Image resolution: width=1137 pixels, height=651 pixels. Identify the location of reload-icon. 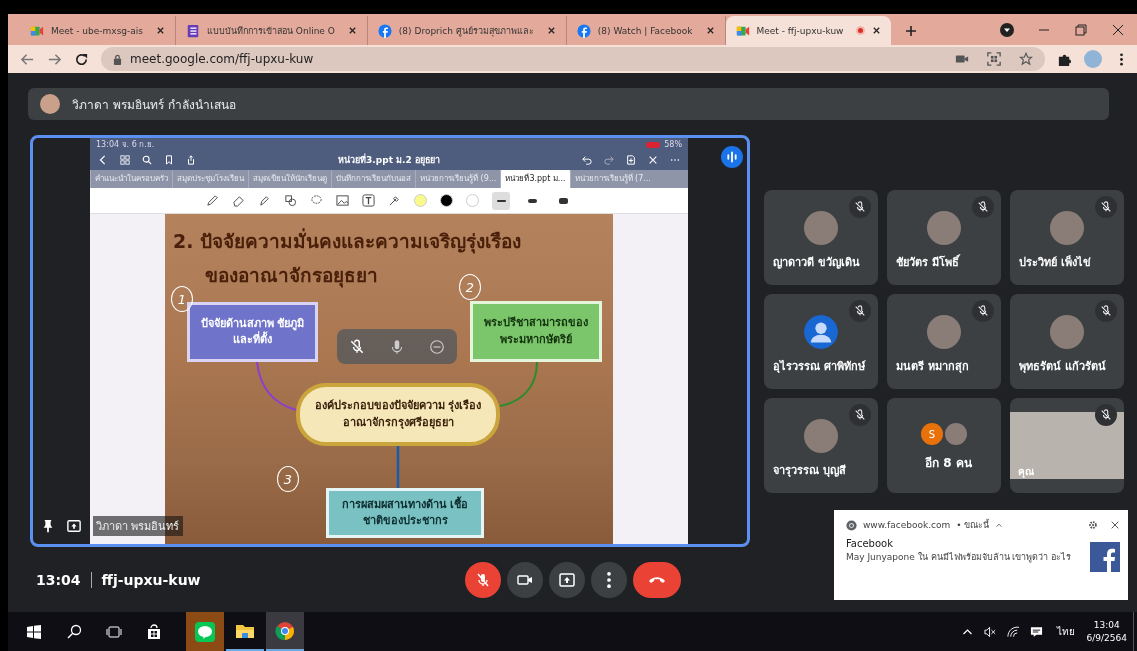
(81, 59).